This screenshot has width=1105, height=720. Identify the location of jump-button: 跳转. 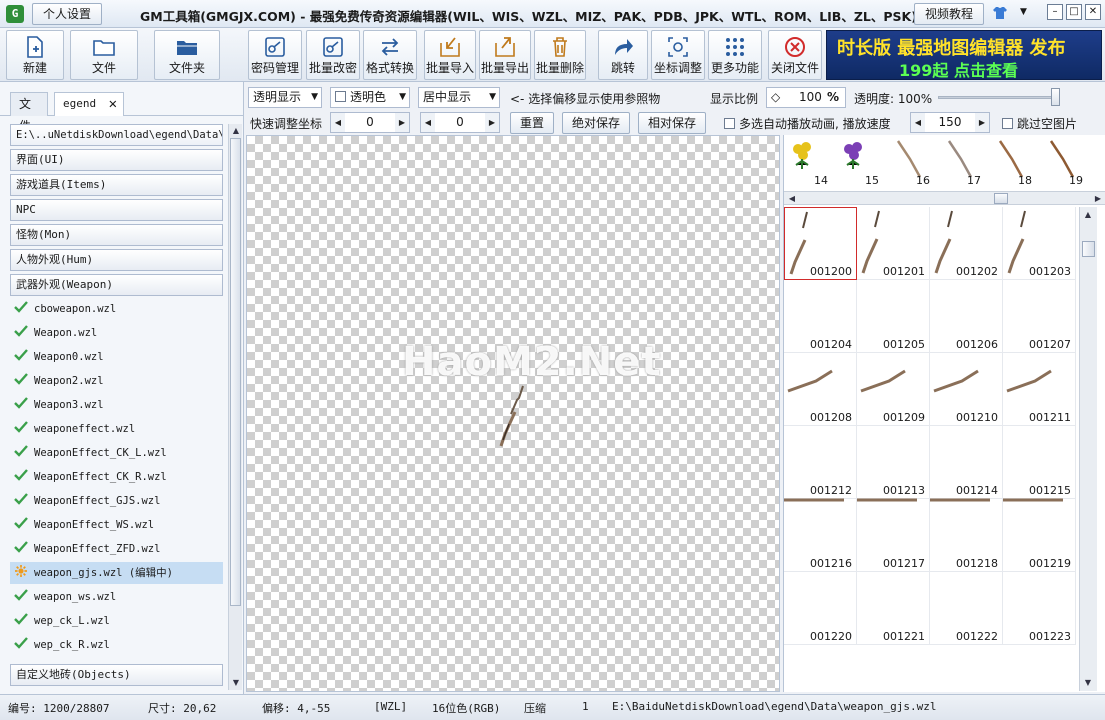
(623, 55).